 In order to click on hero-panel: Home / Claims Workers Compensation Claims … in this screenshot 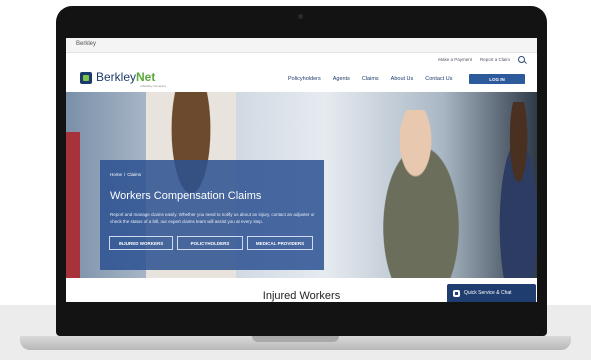, I will do `click(212, 215)`.